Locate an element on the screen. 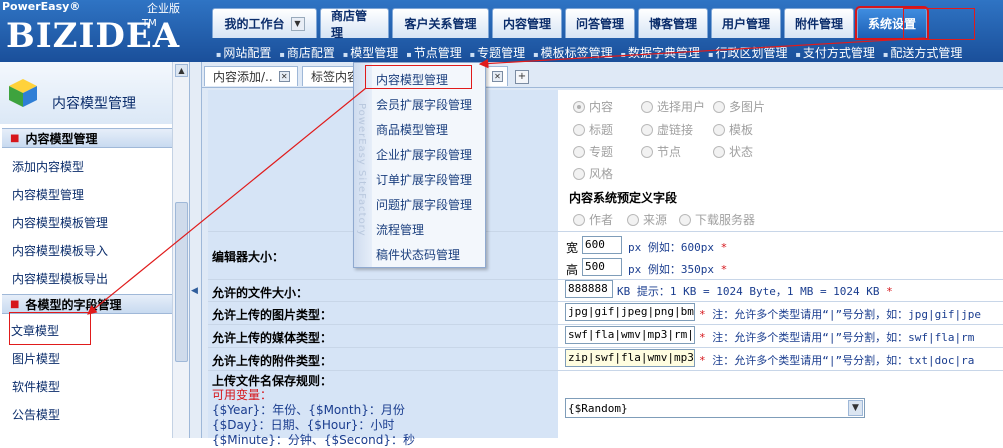  radio-virtual-link: 虚链接 is located at coordinates (667, 129).